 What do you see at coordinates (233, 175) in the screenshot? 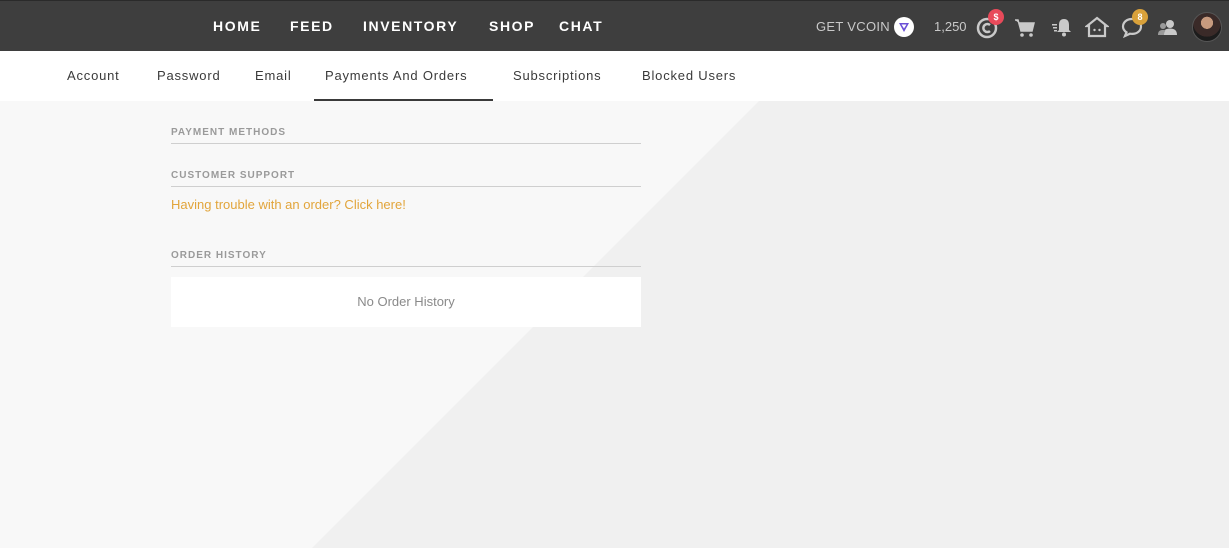
I see `customer-support-heading: CUSTOMER SUPPORT` at bounding box center [233, 175].